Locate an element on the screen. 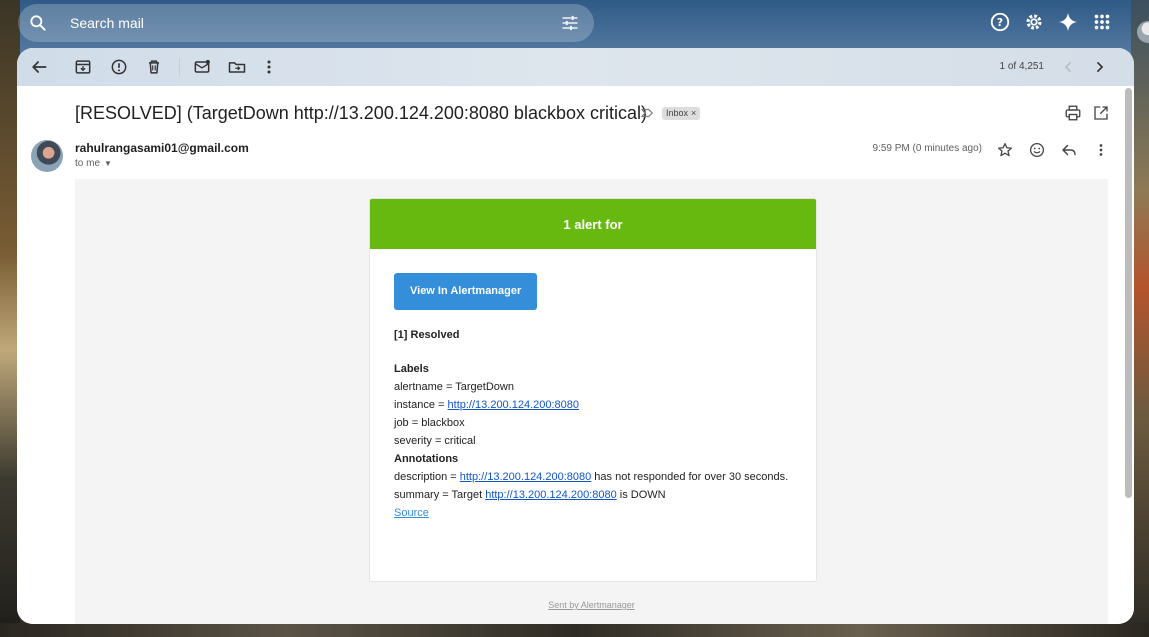 The image size is (1149, 637). inbox-label-chip: Inbox × is located at coordinates (681, 113).